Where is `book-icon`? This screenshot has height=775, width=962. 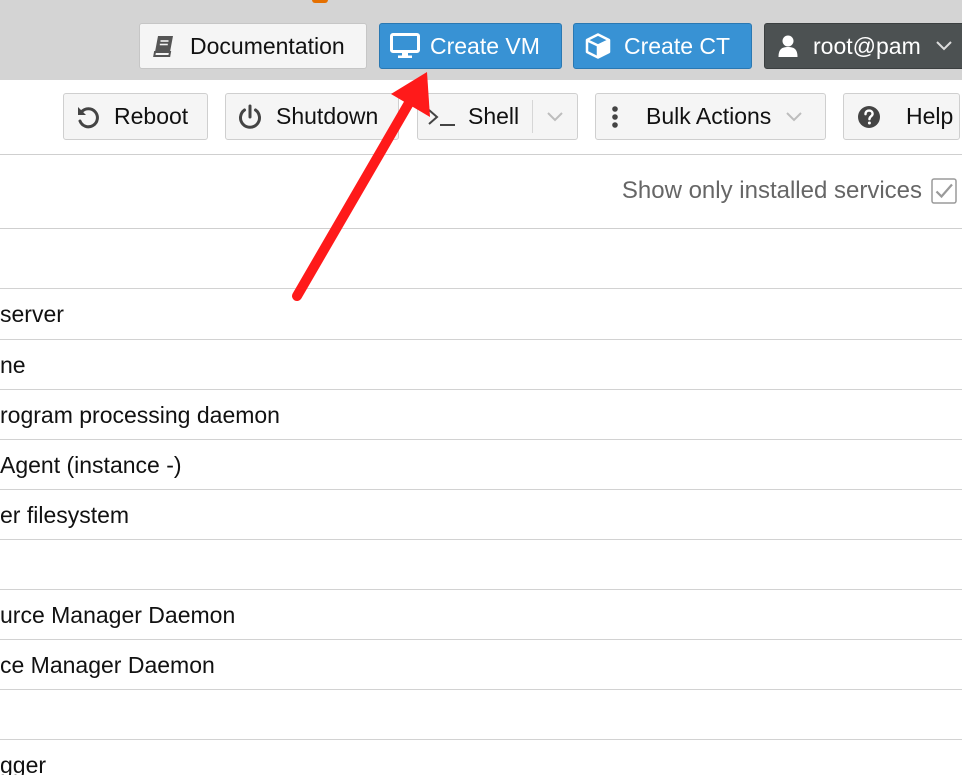 book-icon is located at coordinates (164, 46).